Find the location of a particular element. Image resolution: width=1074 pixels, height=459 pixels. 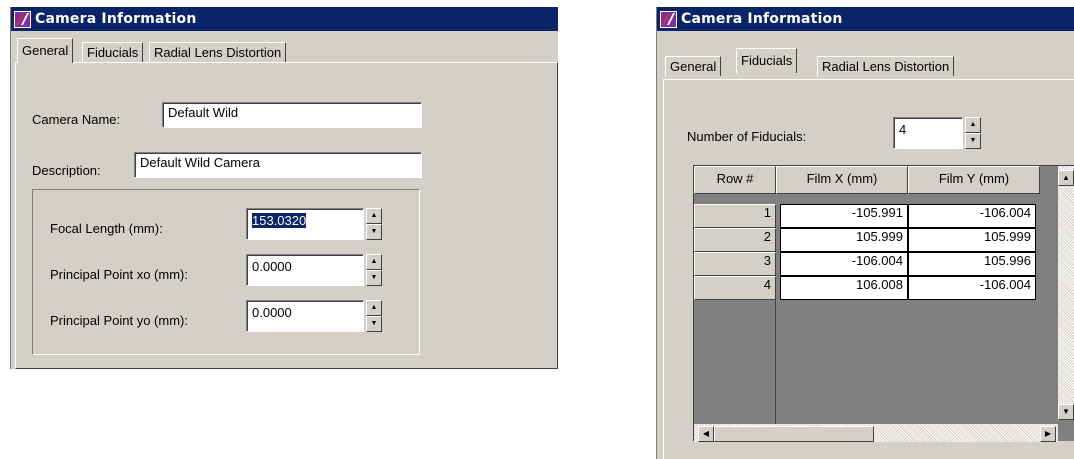

scroll-right-arrow-icon: ▶ is located at coordinates (1048, 434).